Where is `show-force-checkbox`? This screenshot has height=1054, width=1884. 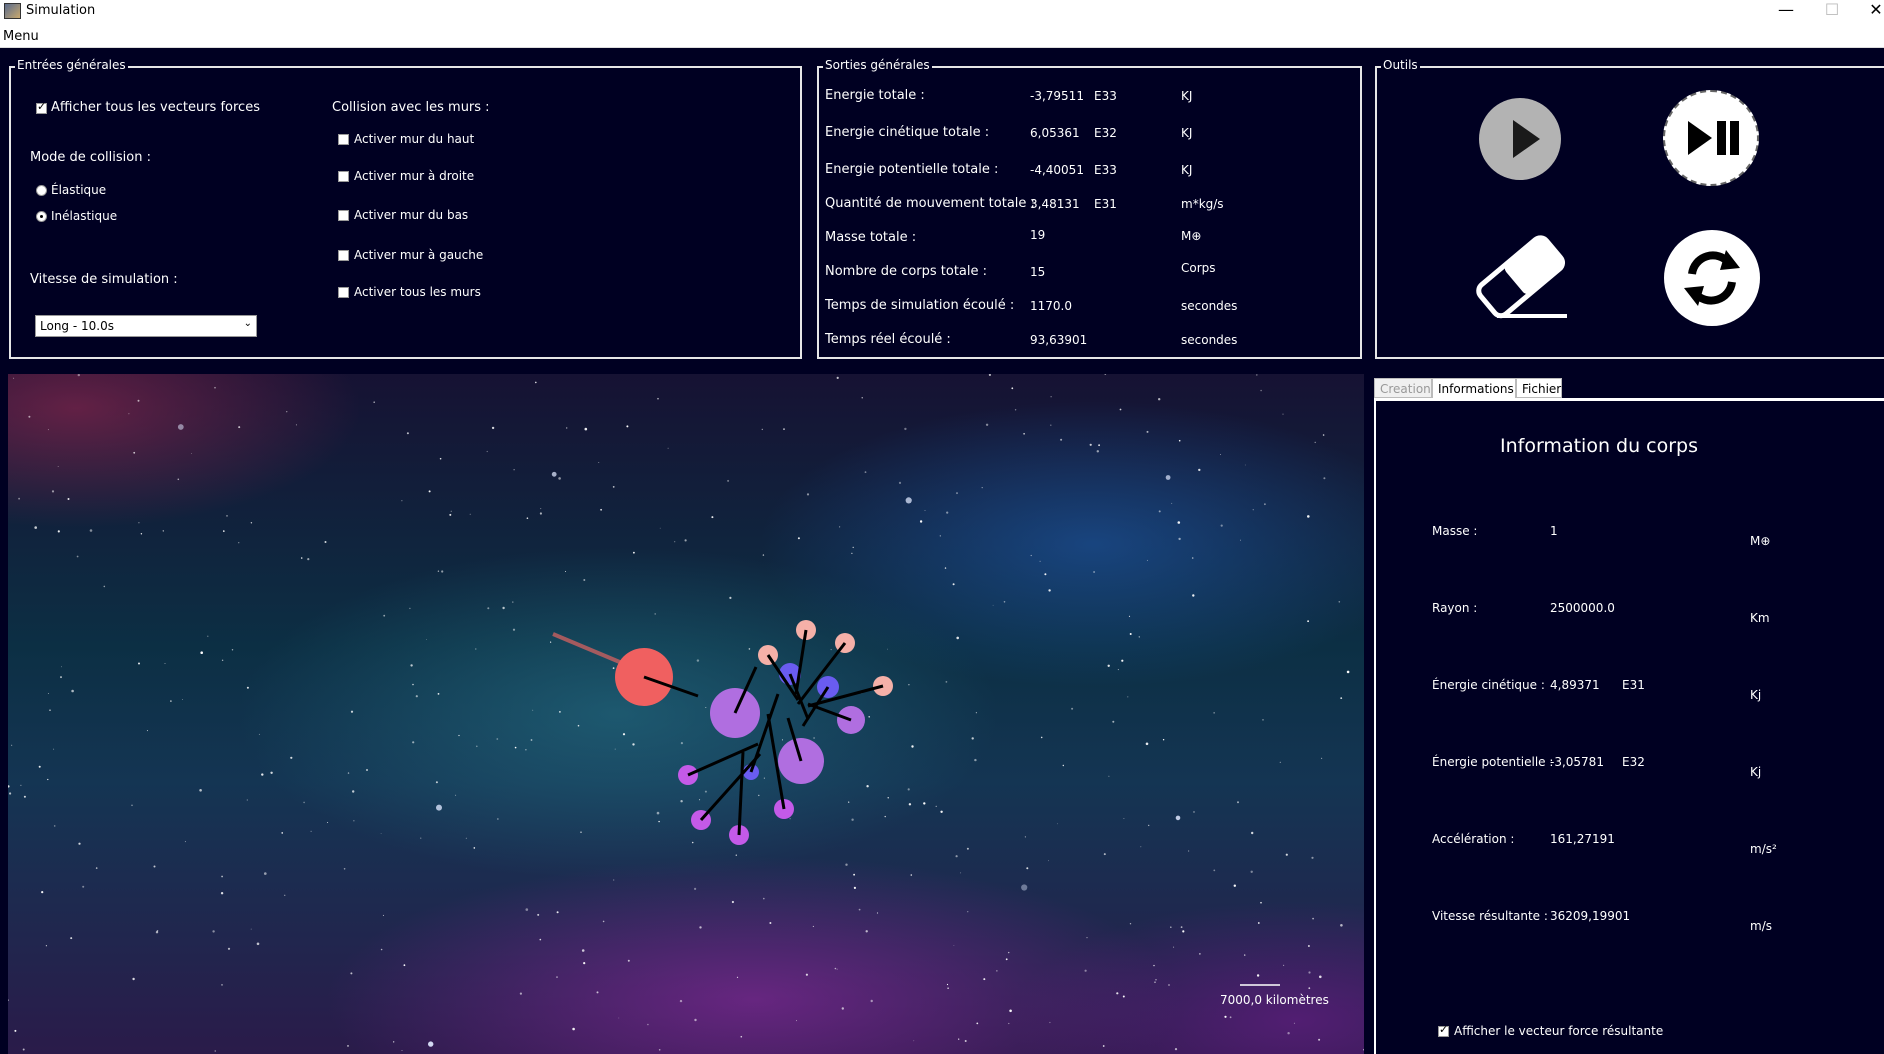 show-force-checkbox is located at coordinates (1443, 1030).